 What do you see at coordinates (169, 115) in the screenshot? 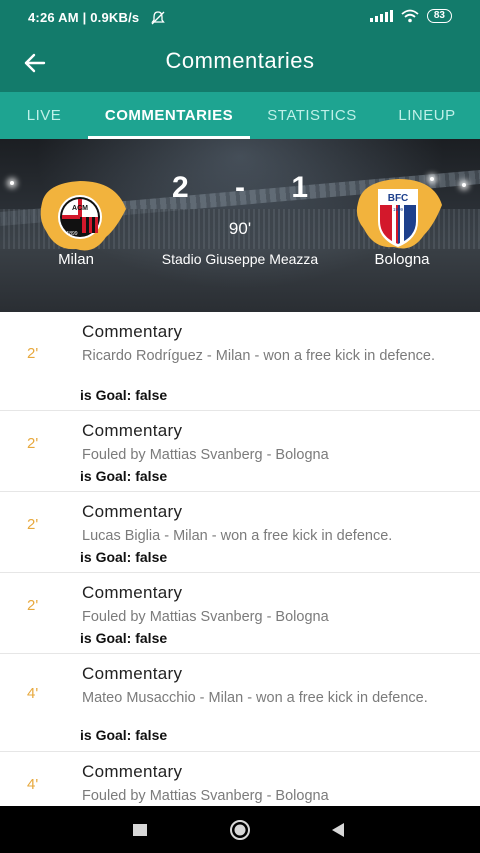
I see `tab-commentaries: COMMENTARIES` at bounding box center [169, 115].